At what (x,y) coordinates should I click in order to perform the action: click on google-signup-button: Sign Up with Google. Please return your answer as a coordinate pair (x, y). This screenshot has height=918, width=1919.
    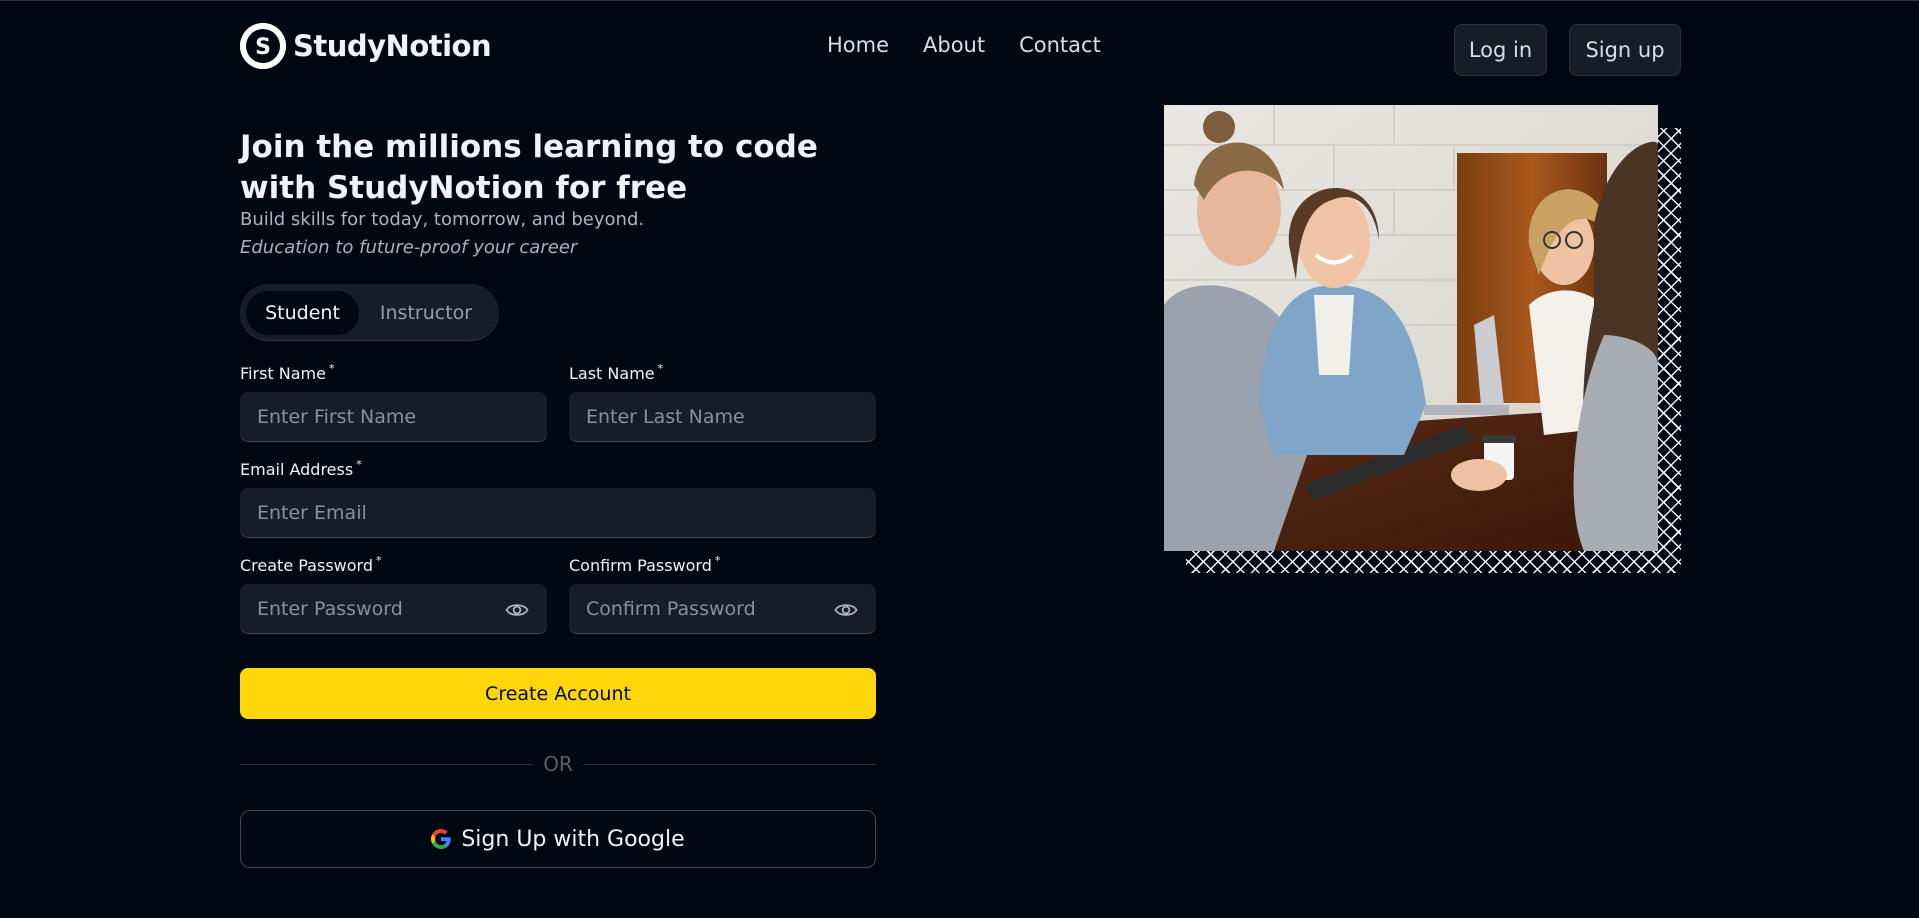
    Looking at the image, I should click on (558, 839).